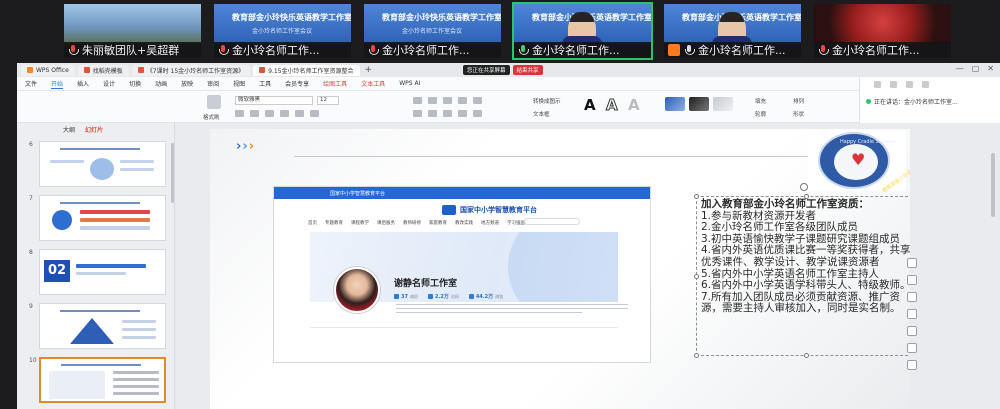  Describe the element at coordinates (83, 83) in the screenshot. I see `menu-insert: 插入` at that location.